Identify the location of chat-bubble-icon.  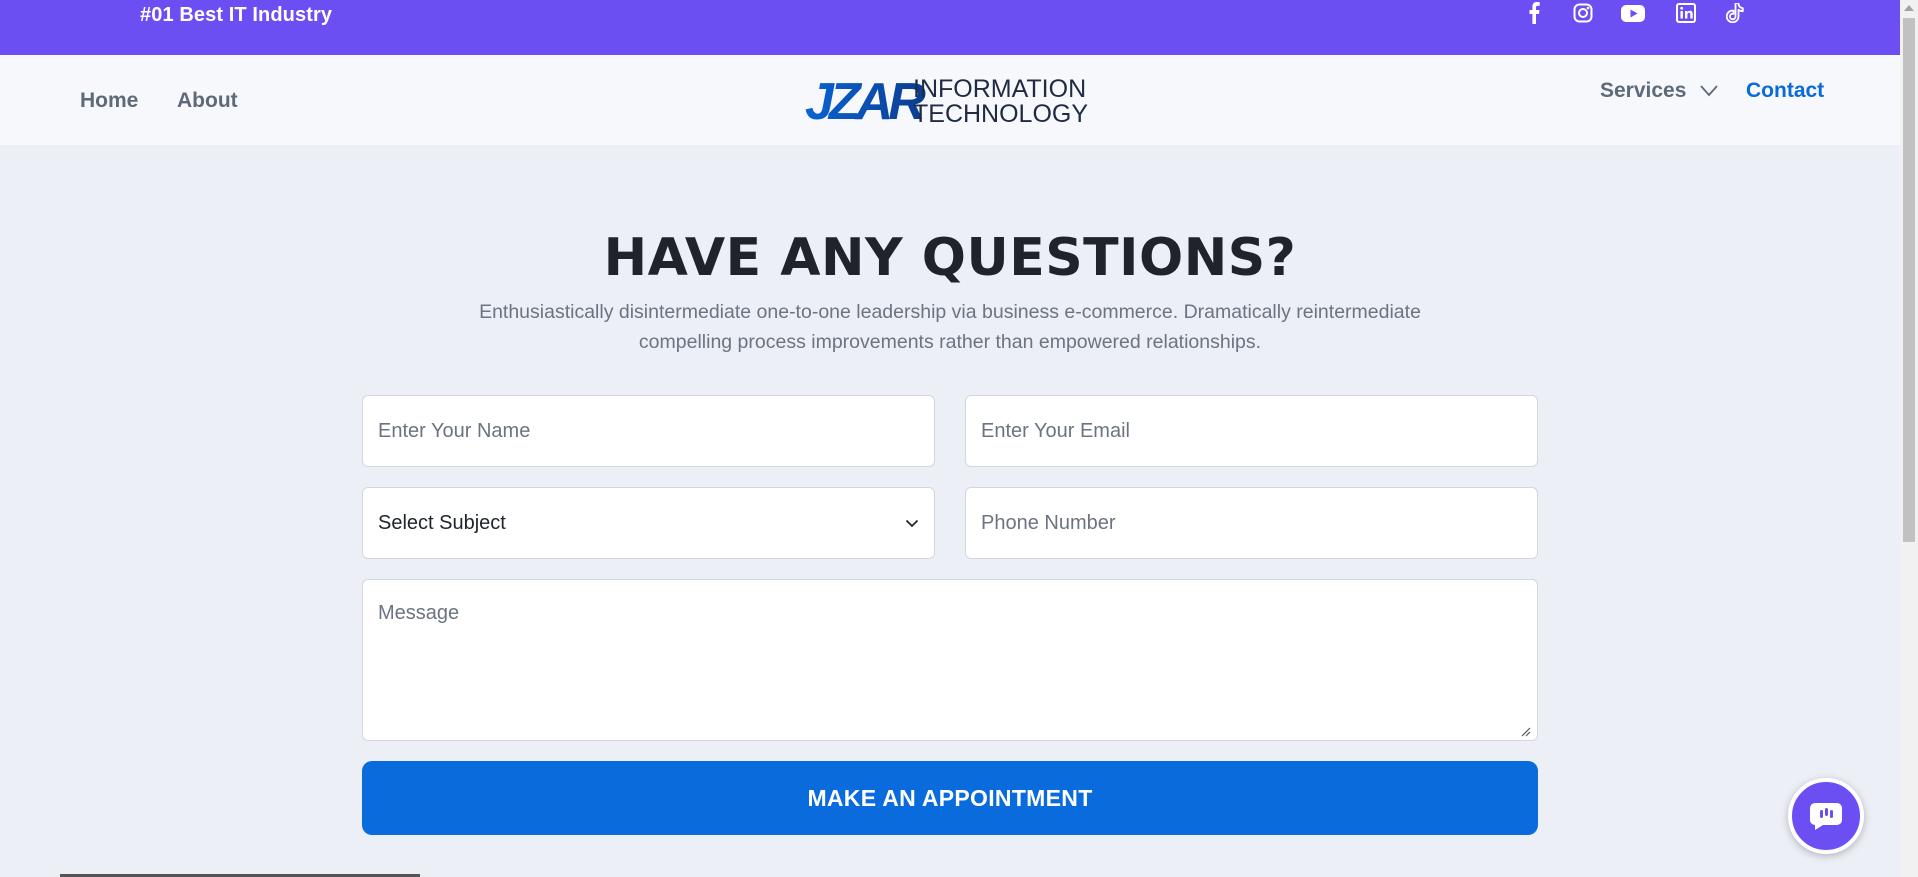
(1826, 816).